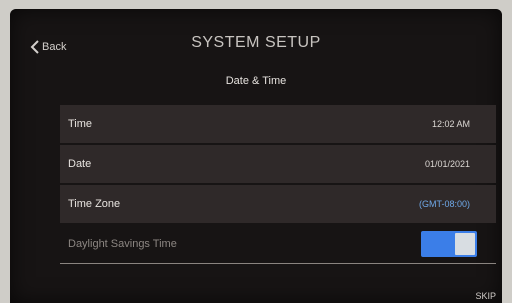 The height and width of the screenshot is (303, 512). I want to click on skip-button: SKIP, so click(485, 296).